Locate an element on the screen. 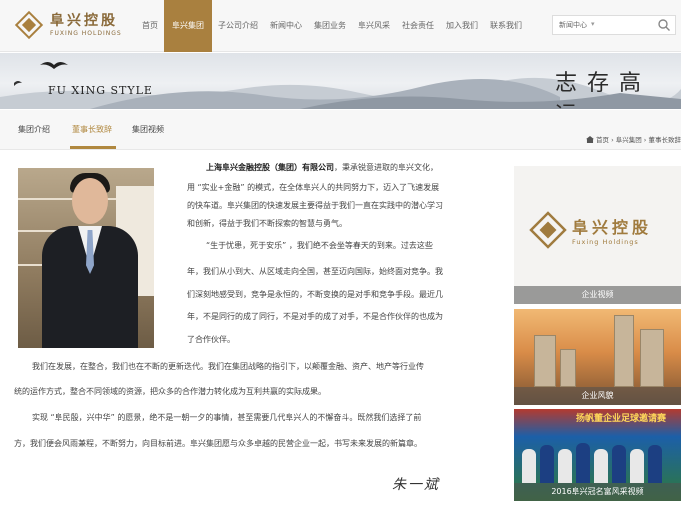  chairman-signature: 朱一斌 is located at coordinates (416, 485).